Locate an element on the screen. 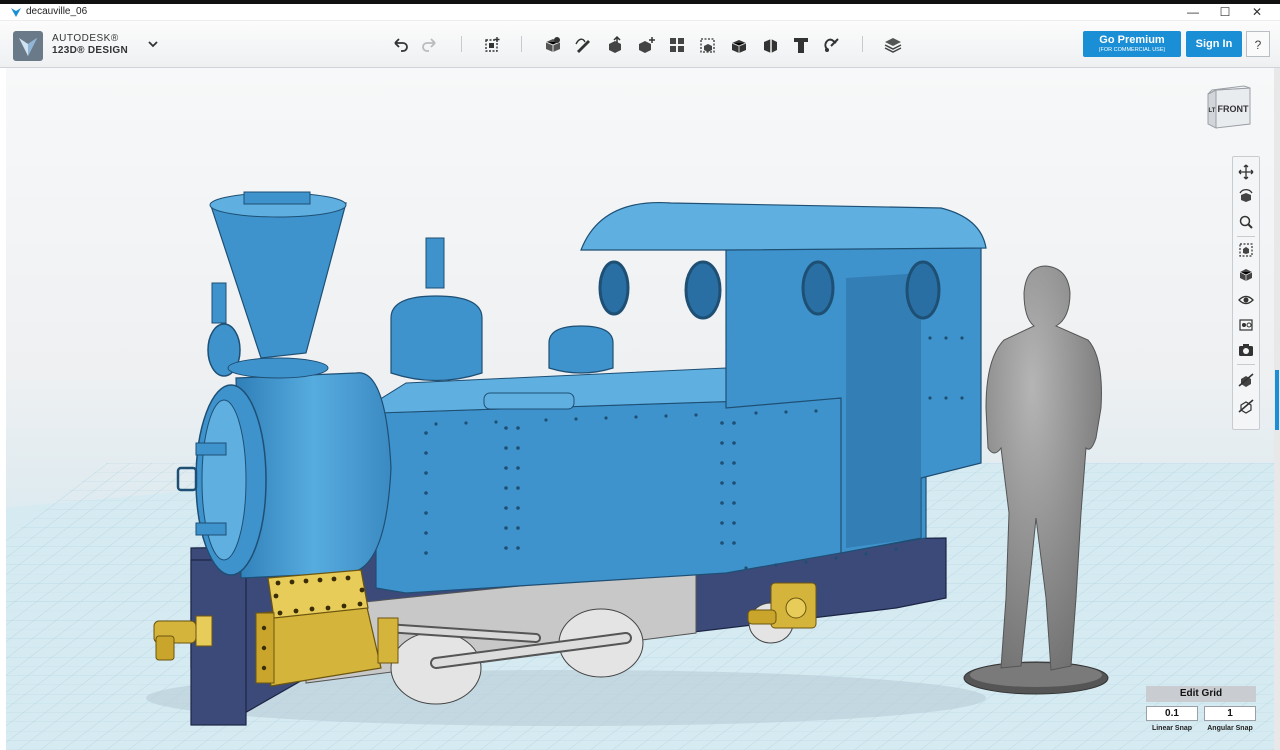 The width and height of the screenshot is (1280, 750). measure-icon is located at coordinates (770, 45).